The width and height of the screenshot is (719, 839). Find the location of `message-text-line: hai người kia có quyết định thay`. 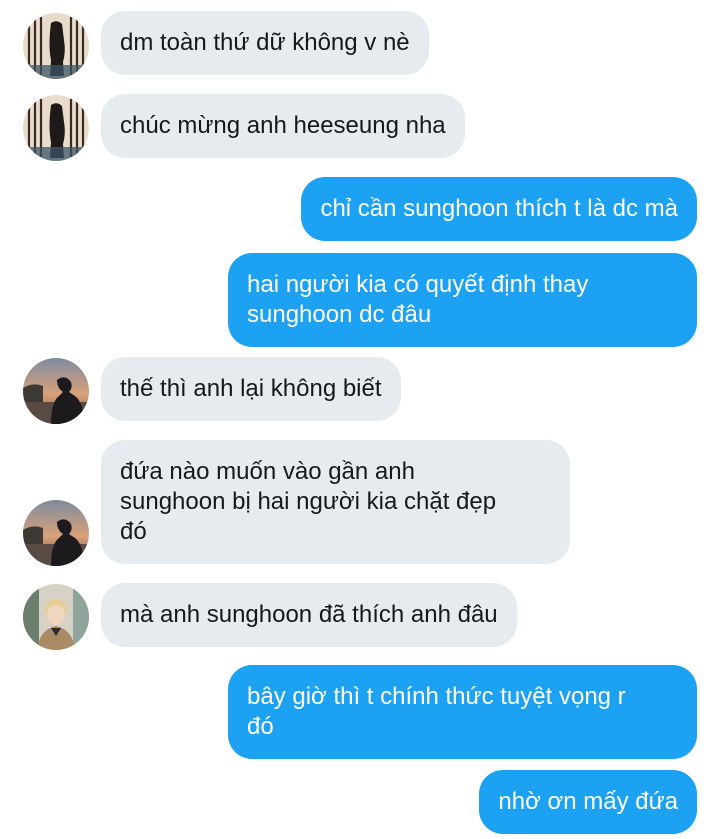

message-text-line: hai người kia có quyết định thay is located at coordinates (418, 284).